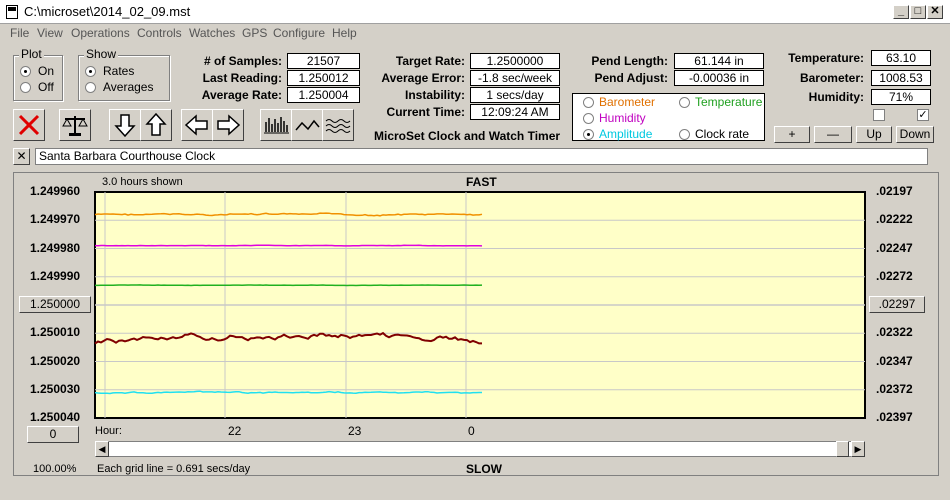 The image size is (950, 500). I want to click on time-scrollbar, so click(480, 449).